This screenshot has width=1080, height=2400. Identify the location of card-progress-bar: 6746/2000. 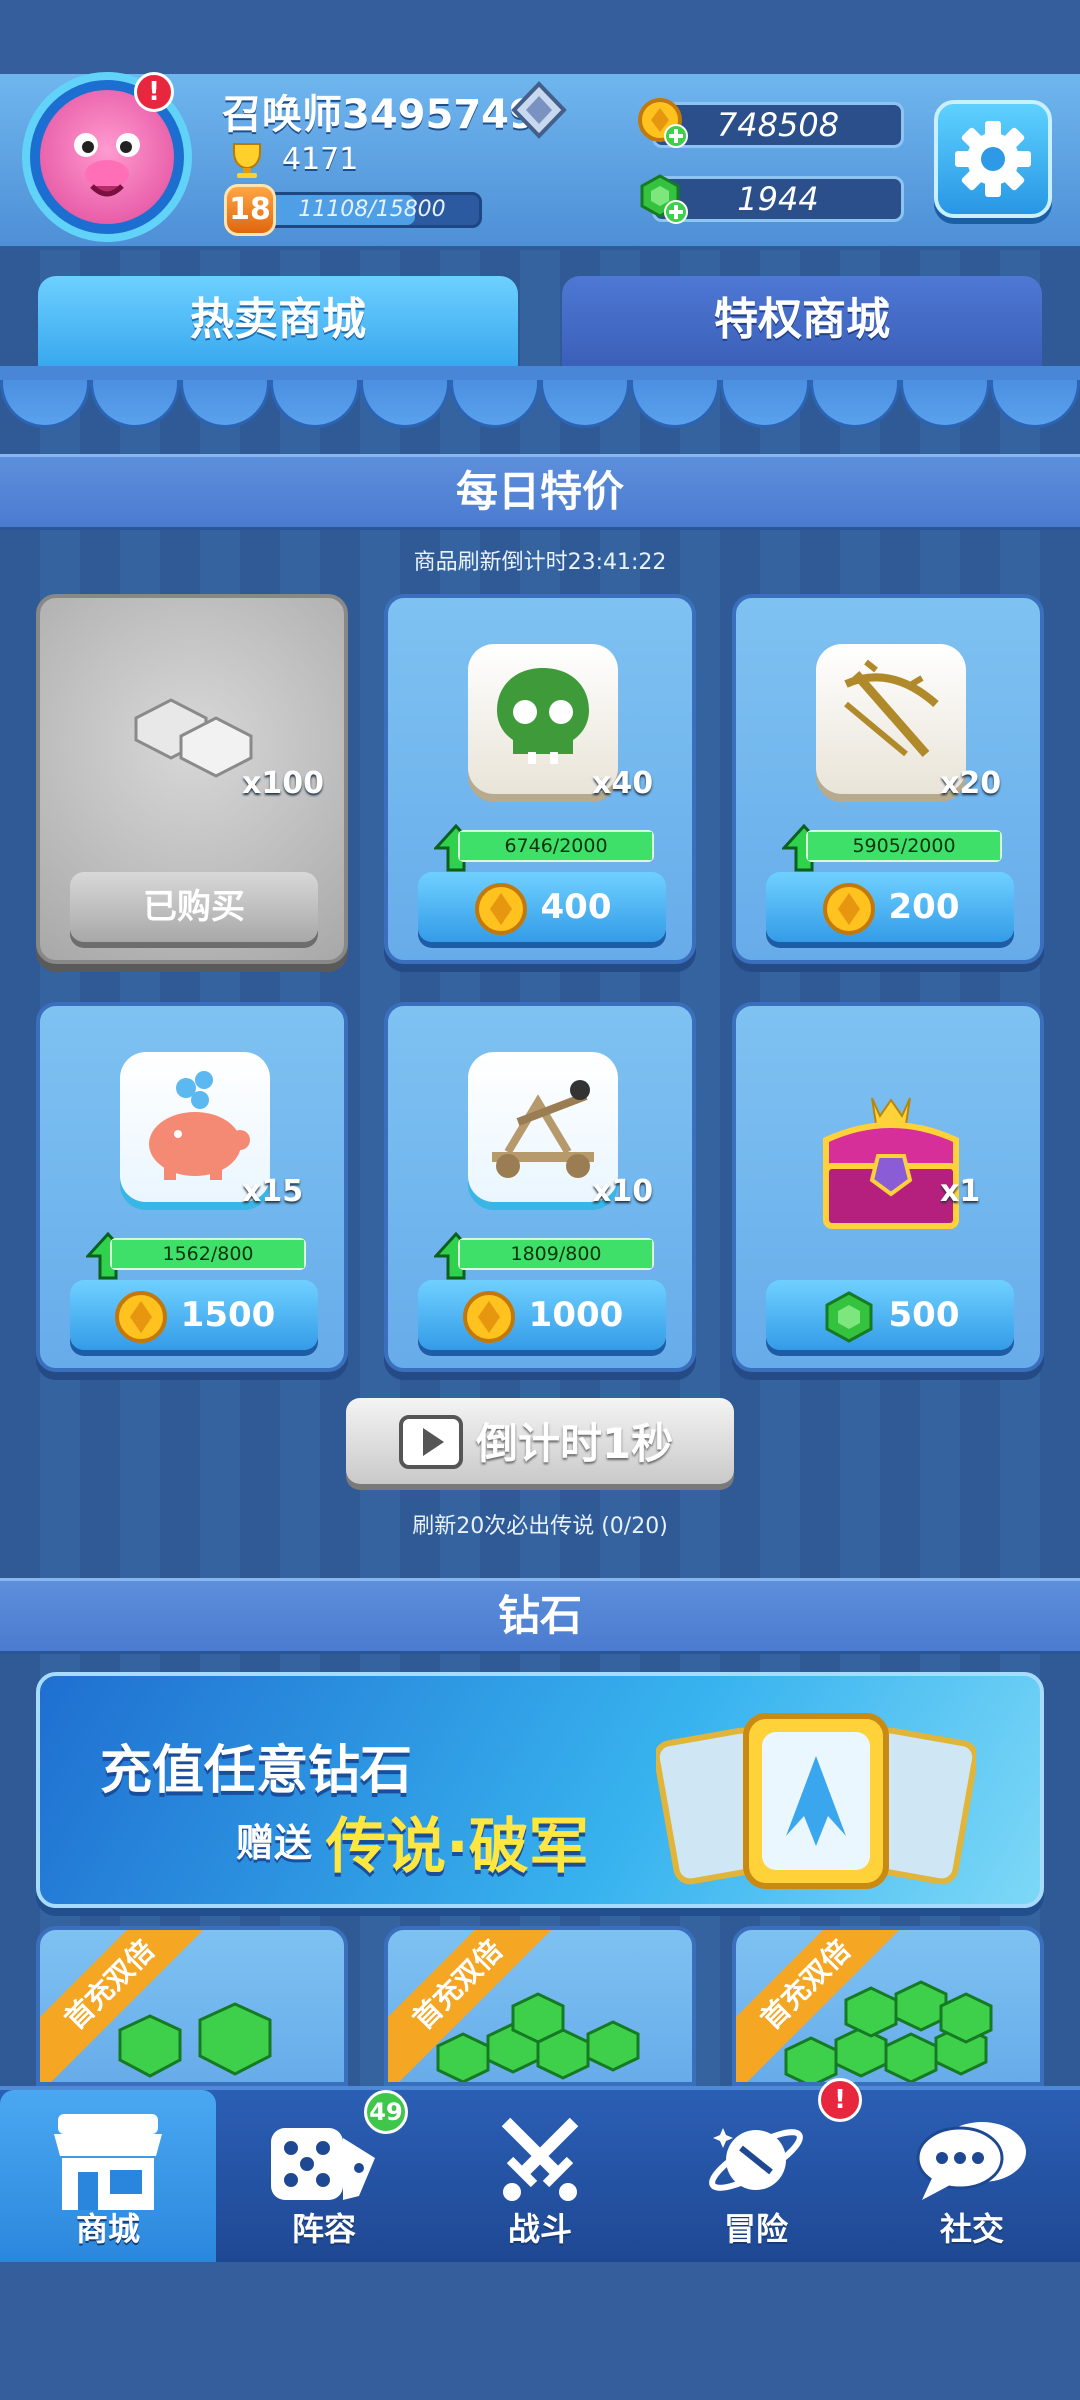
(556, 846).